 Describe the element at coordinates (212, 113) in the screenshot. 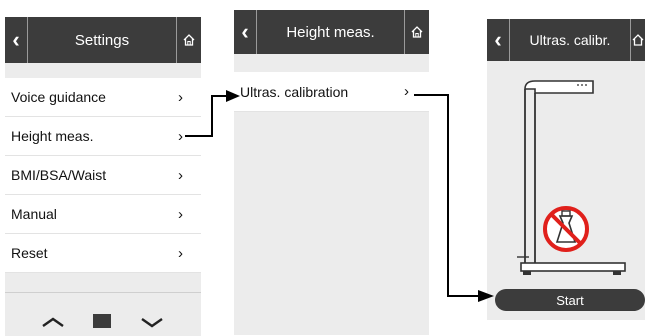

I see `settings-to-height-meas-arrow` at that location.